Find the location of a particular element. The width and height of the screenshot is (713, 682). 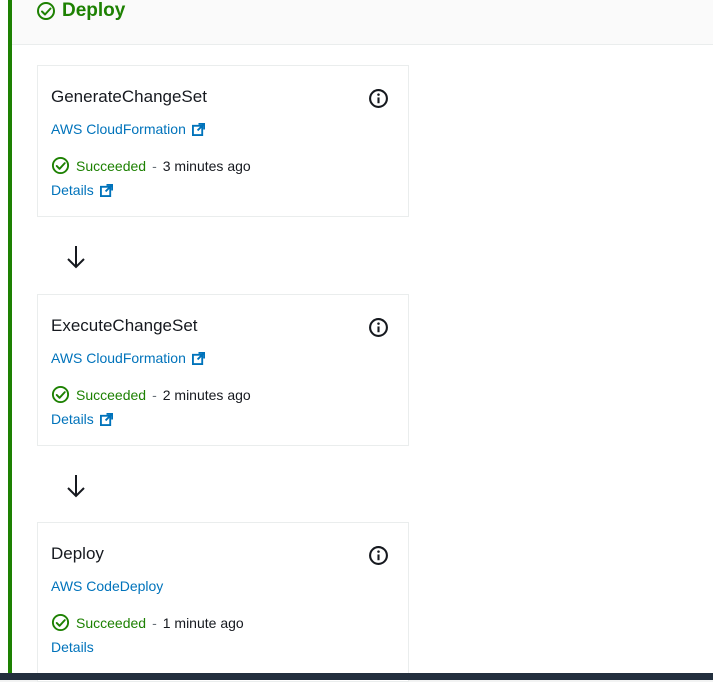

provider-link-text: AWS CodeDeploy is located at coordinates (107, 586).